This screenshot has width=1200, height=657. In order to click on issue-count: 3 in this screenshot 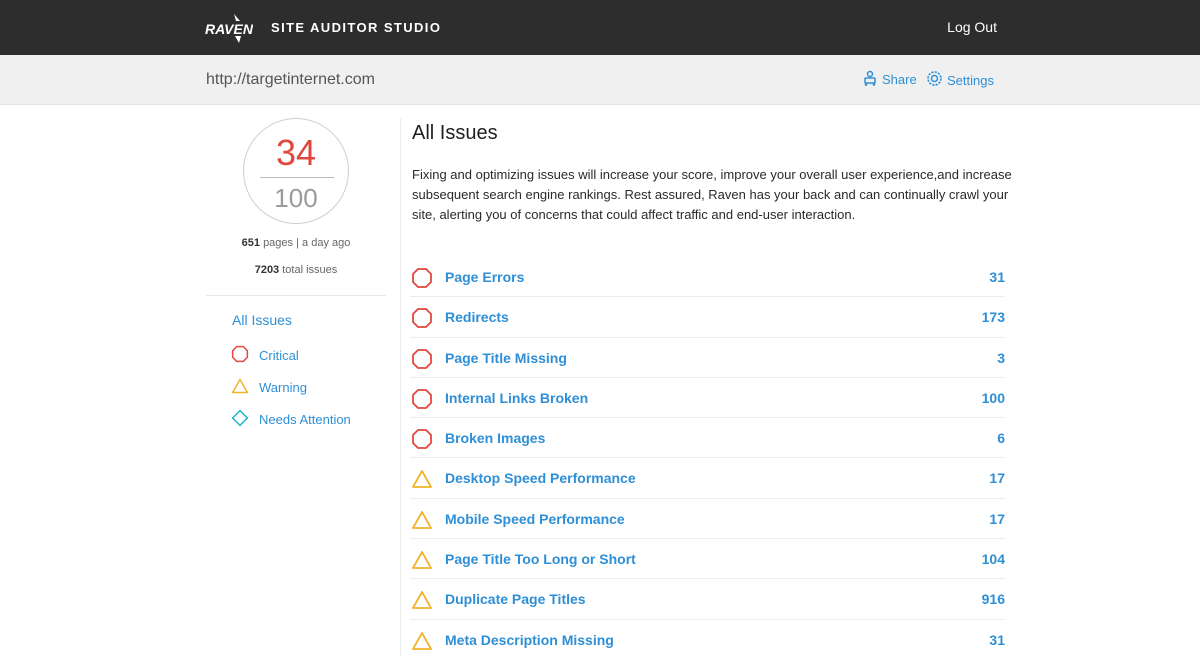, I will do `click(1001, 357)`.